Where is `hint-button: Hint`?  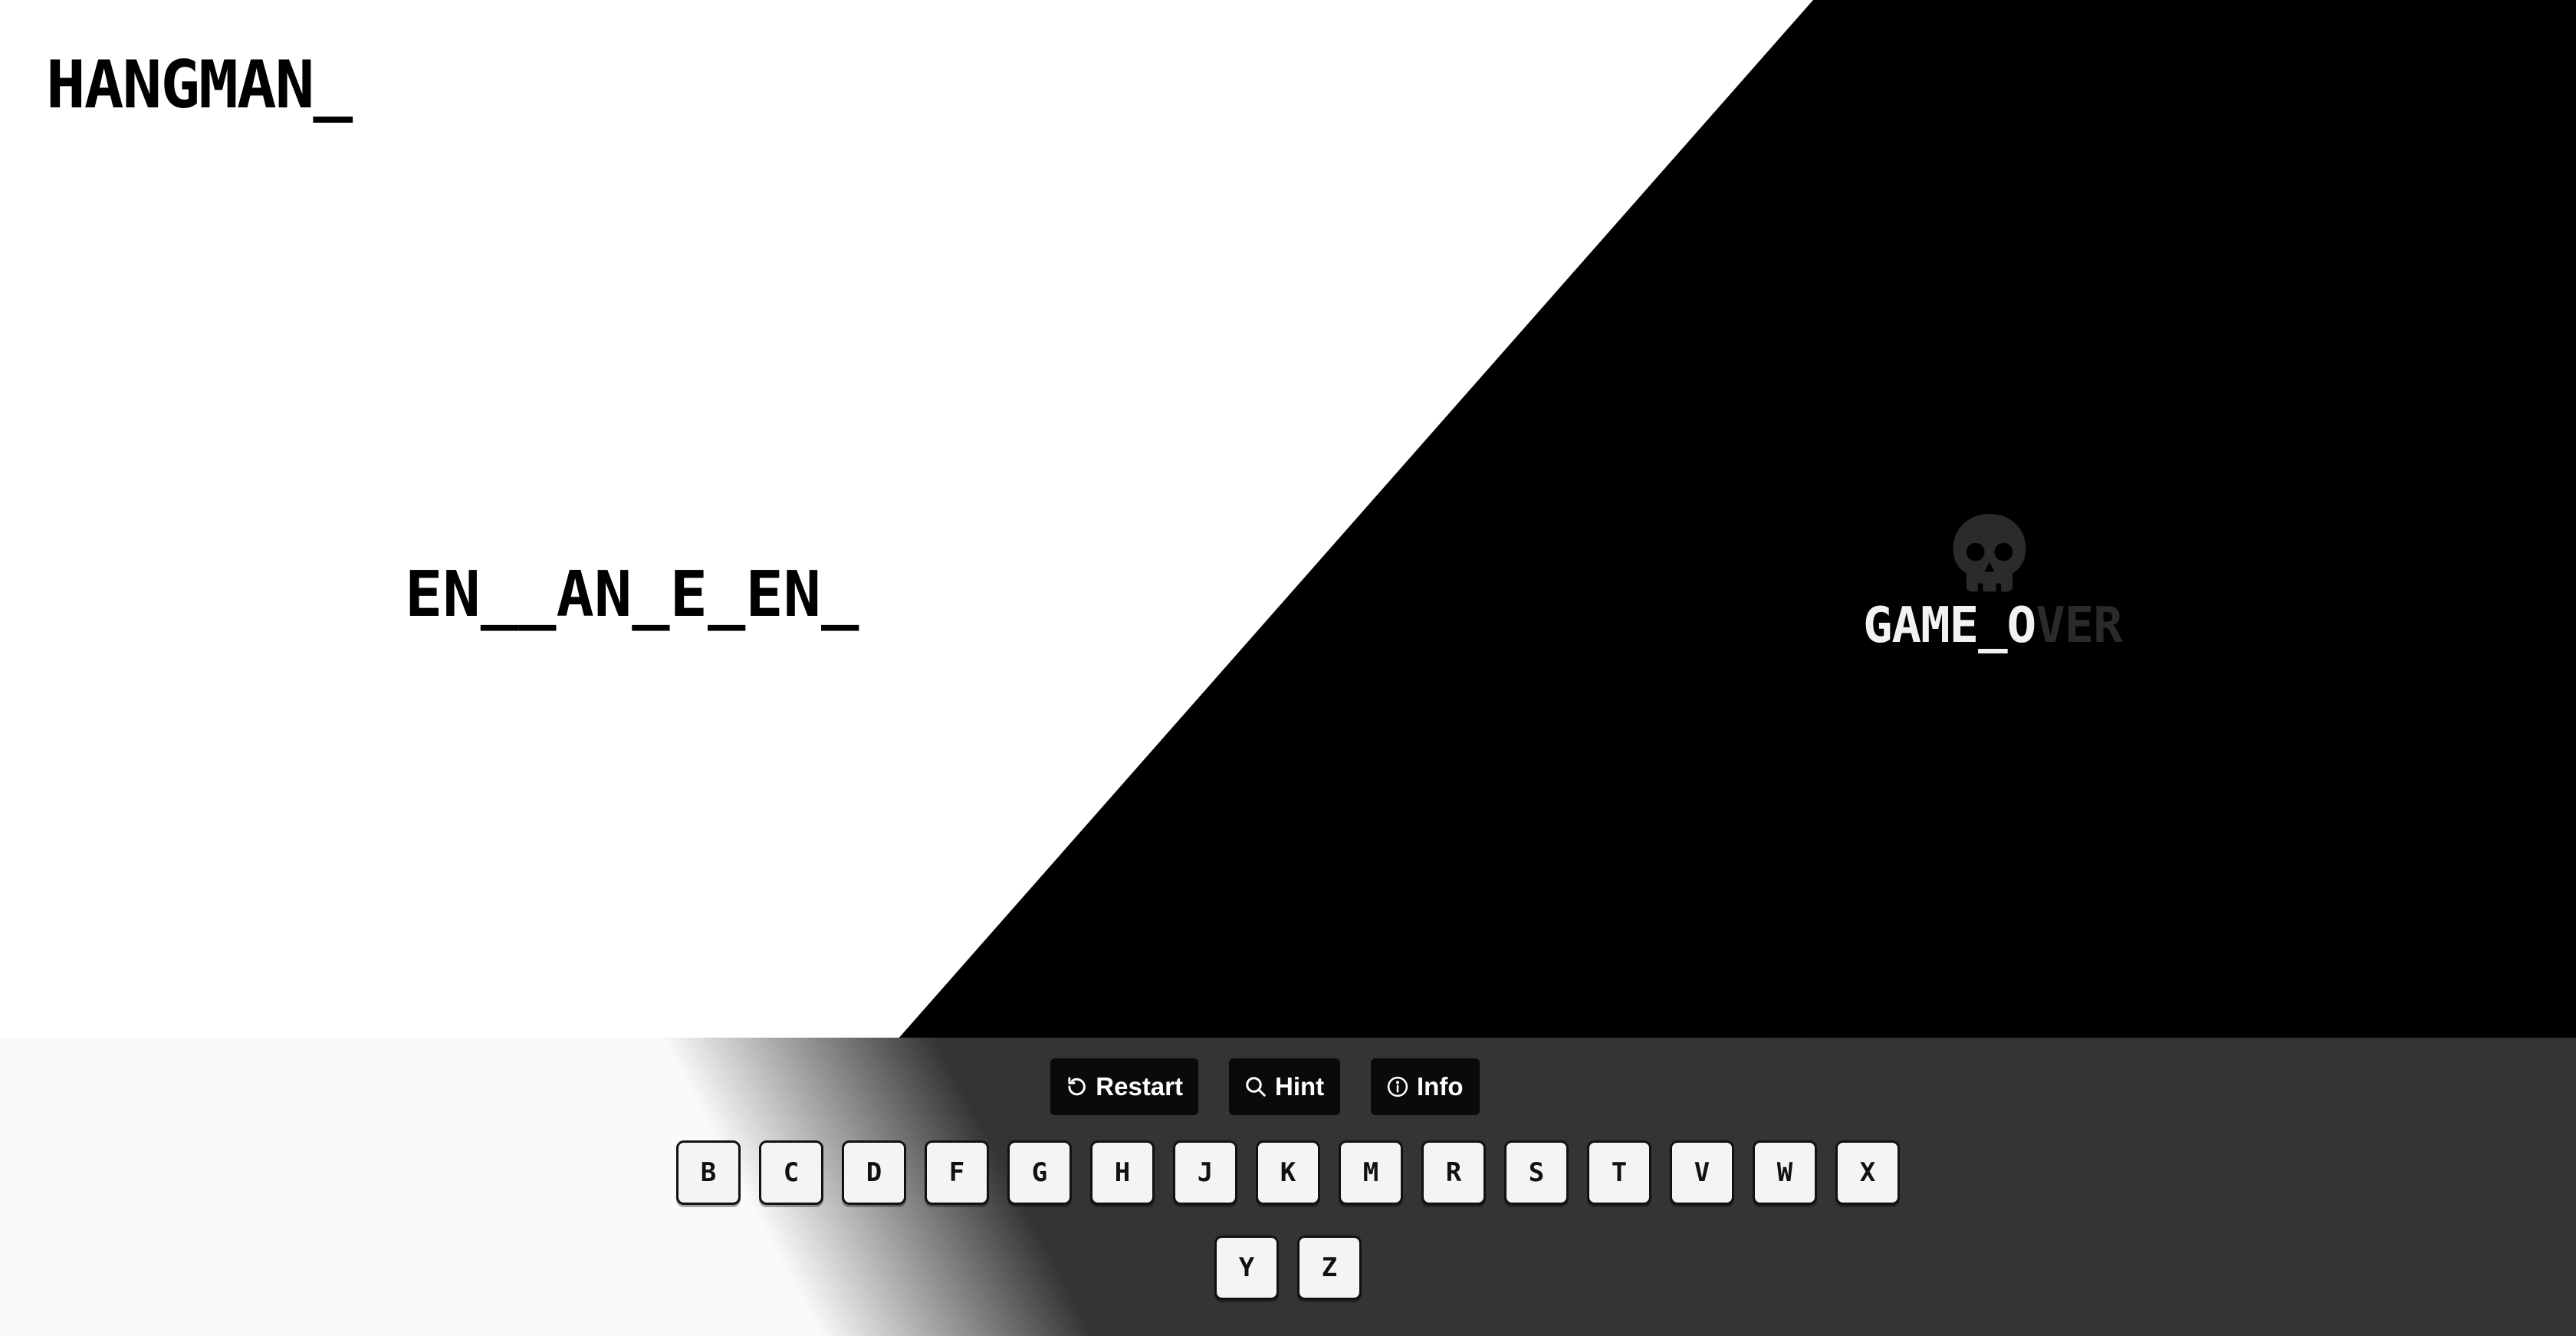
hint-button: Hint is located at coordinates (1285, 1086).